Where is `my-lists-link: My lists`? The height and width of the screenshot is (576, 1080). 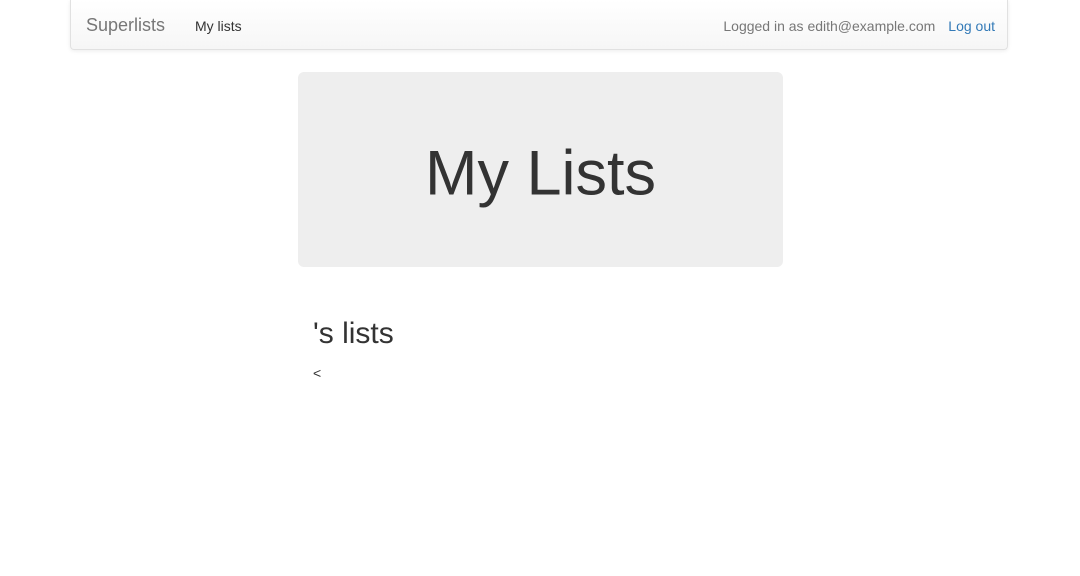
my-lists-link: My lists is located at coordinates (218, 26).